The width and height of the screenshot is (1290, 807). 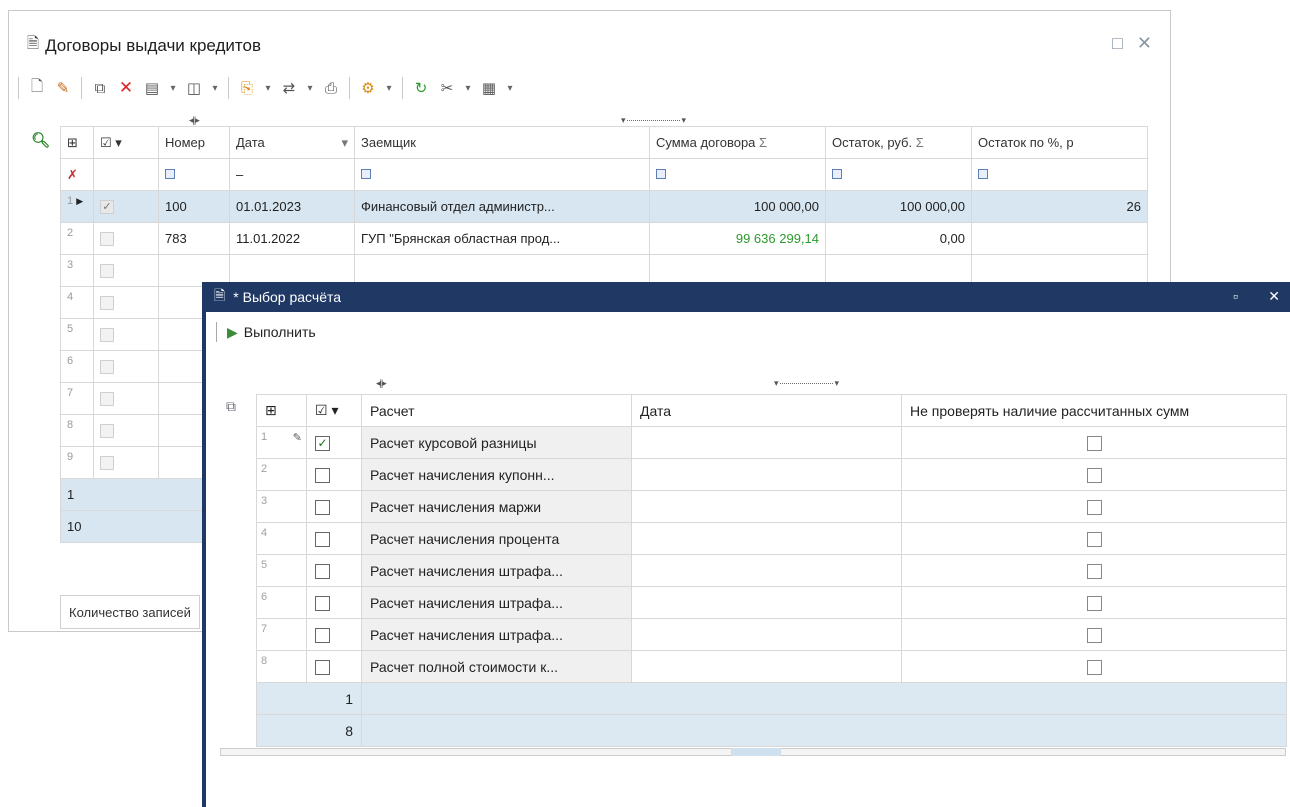 What do you see at coordinates (194, 88) in the screenshot?
I see `columns-icon: ◫` at bounding box center [194, 88].